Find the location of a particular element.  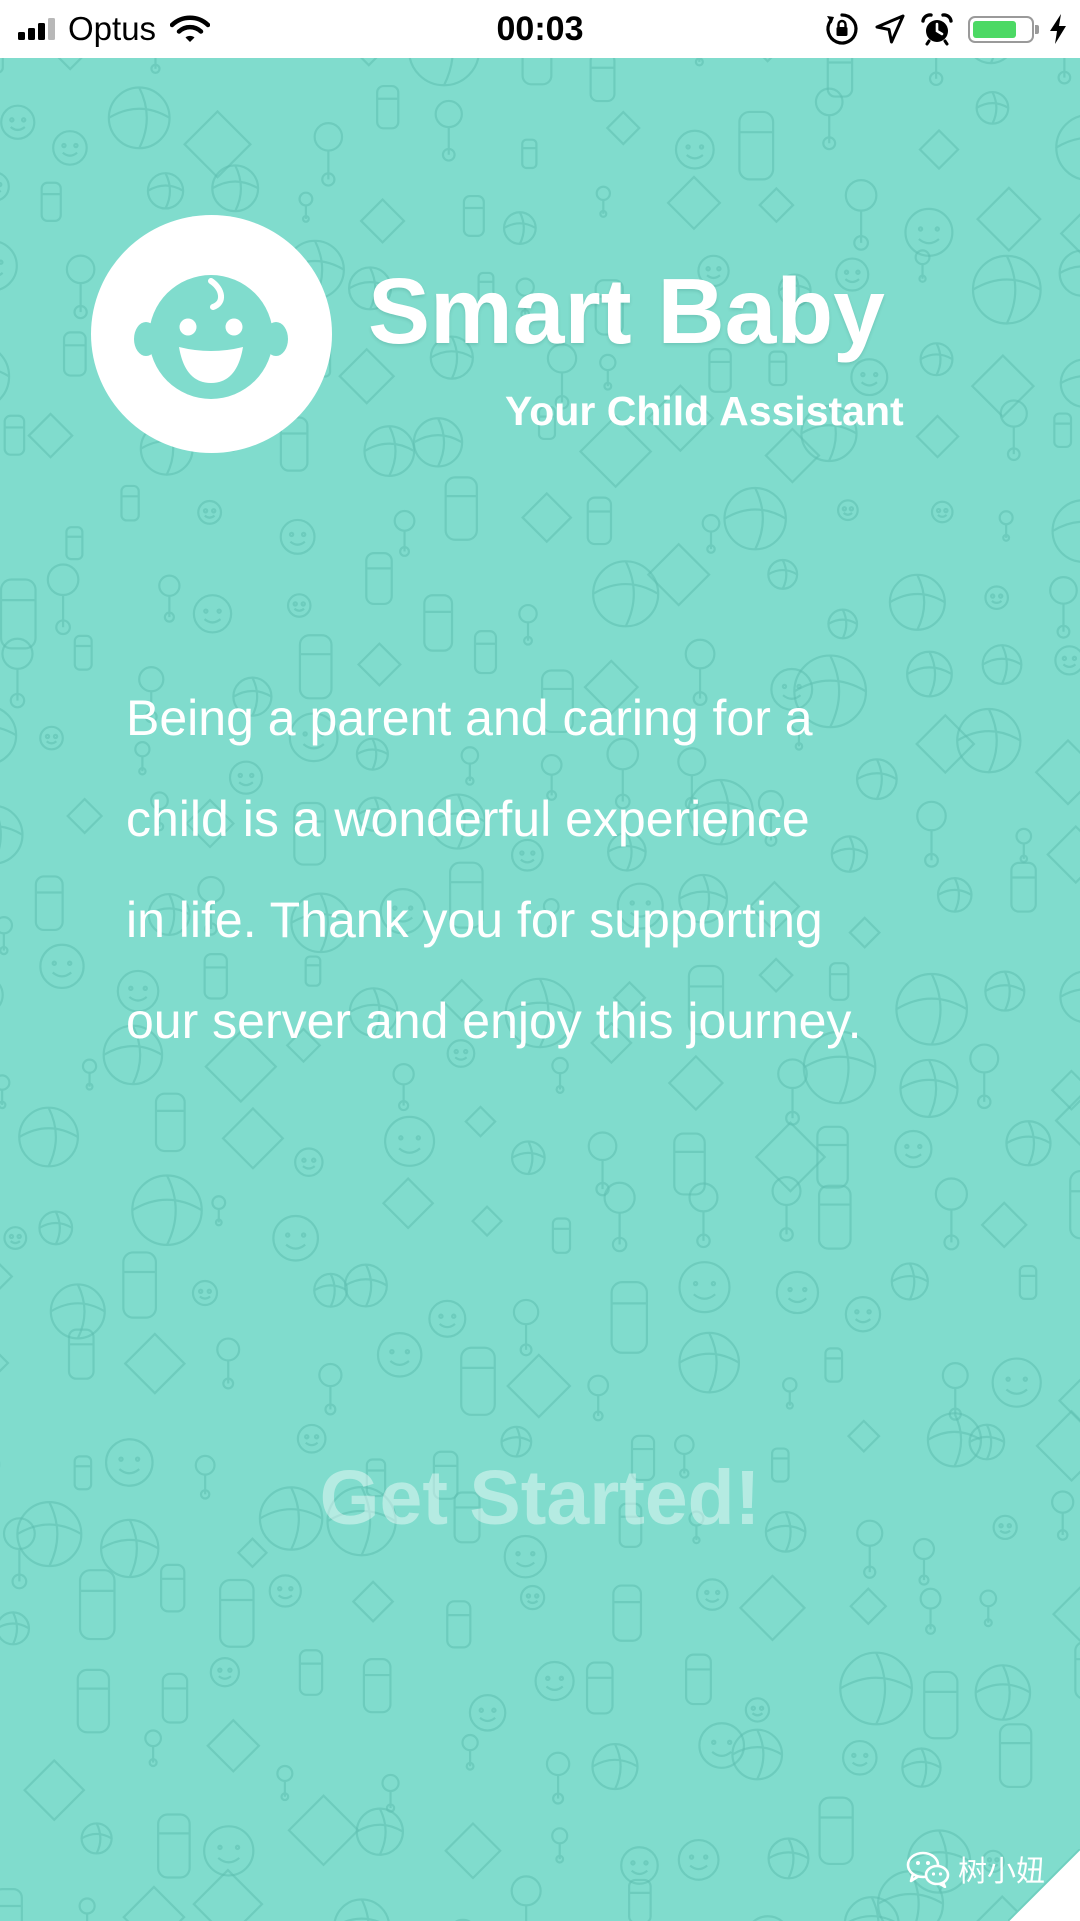

page-curl-corner is located at coordinates (1044, 1885).